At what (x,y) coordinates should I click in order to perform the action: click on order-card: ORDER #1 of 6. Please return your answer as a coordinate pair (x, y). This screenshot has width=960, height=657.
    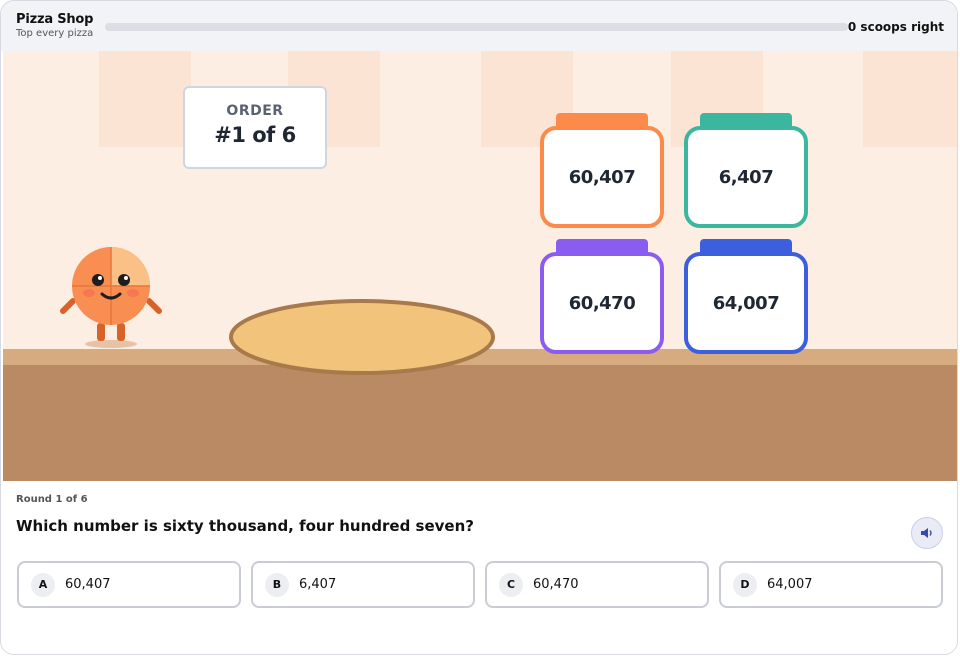
    Looking at the image, I should click on (255, 127).